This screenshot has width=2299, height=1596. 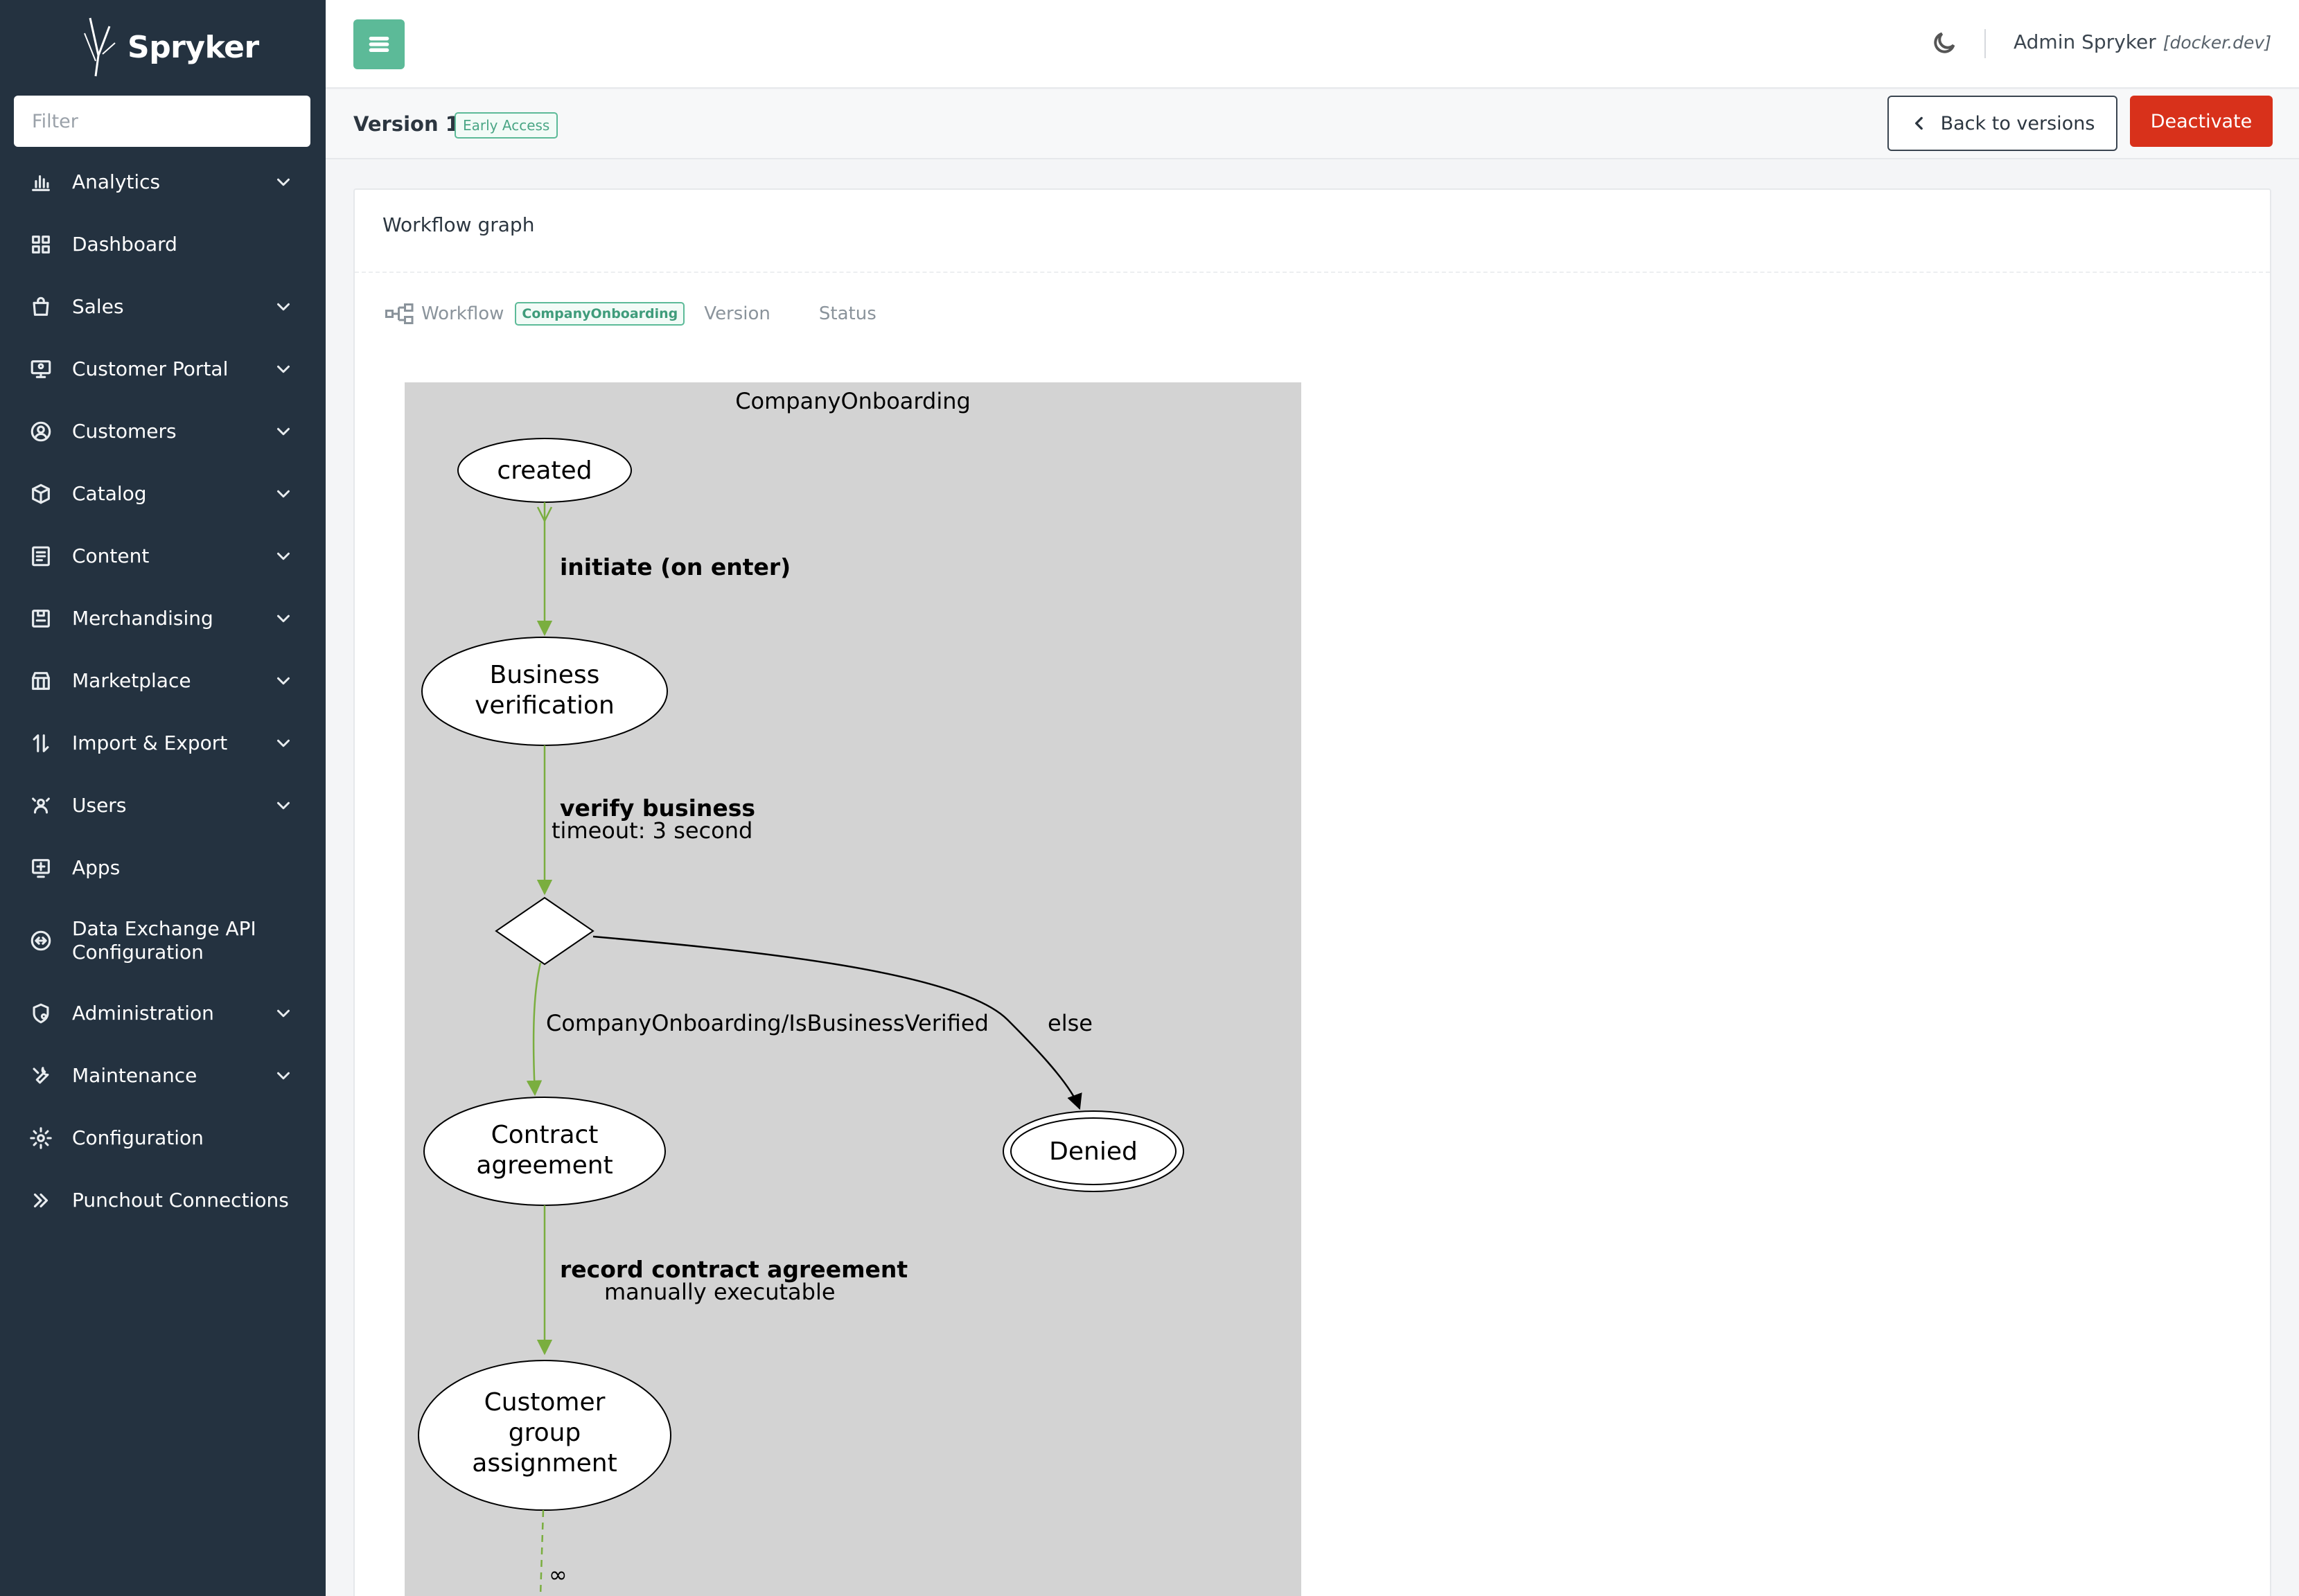 I want to click on sidebar-item-label: Import & Export, so click(x=150, y=743).